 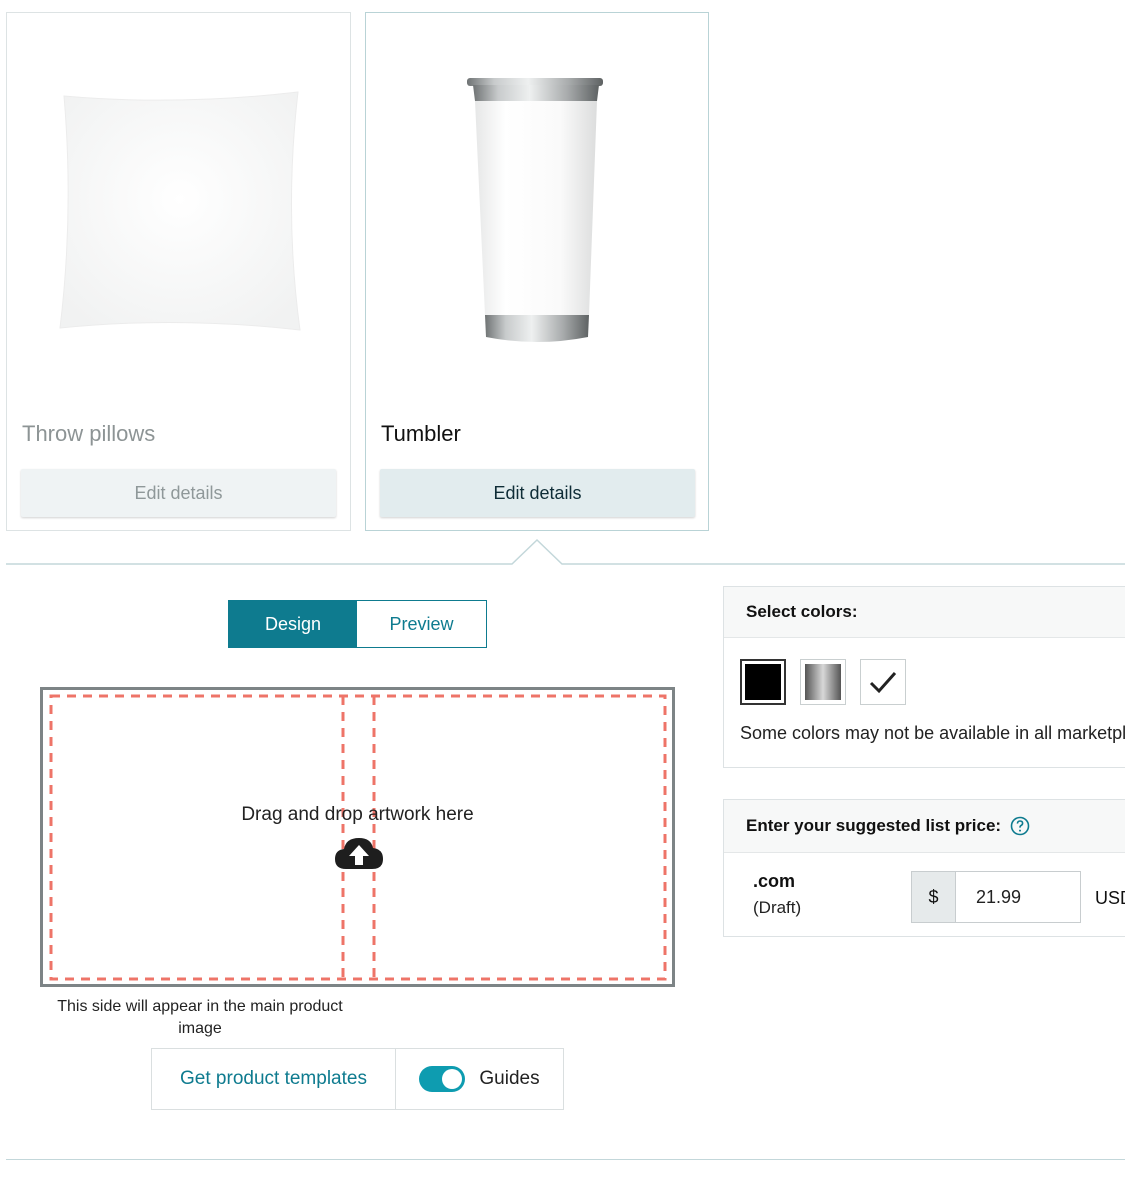 What do you see at coordinates (89, 433) in the screenshot?
I see `product-name: Throw pillows` at bounding box center [89, 433].